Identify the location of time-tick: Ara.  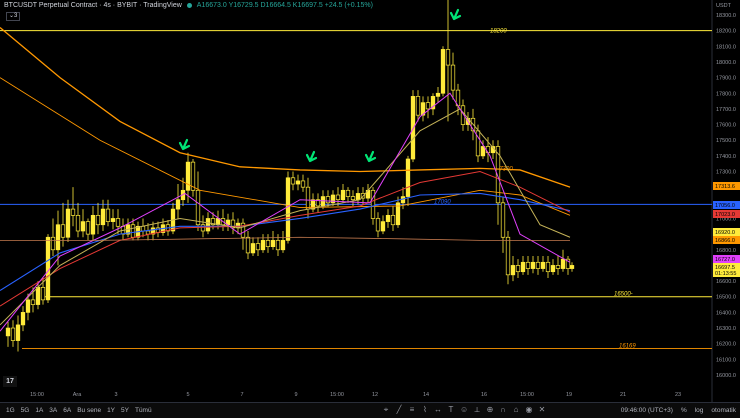
(78, 395).